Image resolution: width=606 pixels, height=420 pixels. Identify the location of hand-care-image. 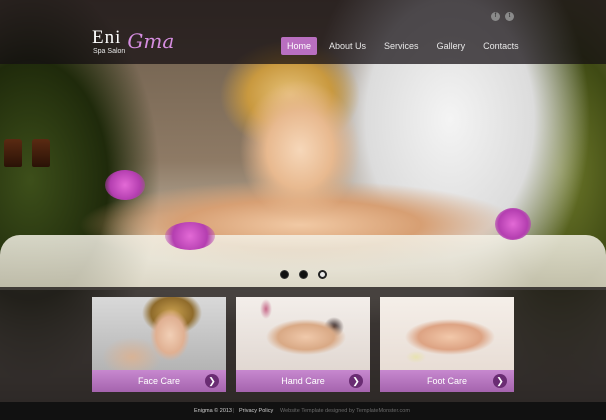
(303, 333).